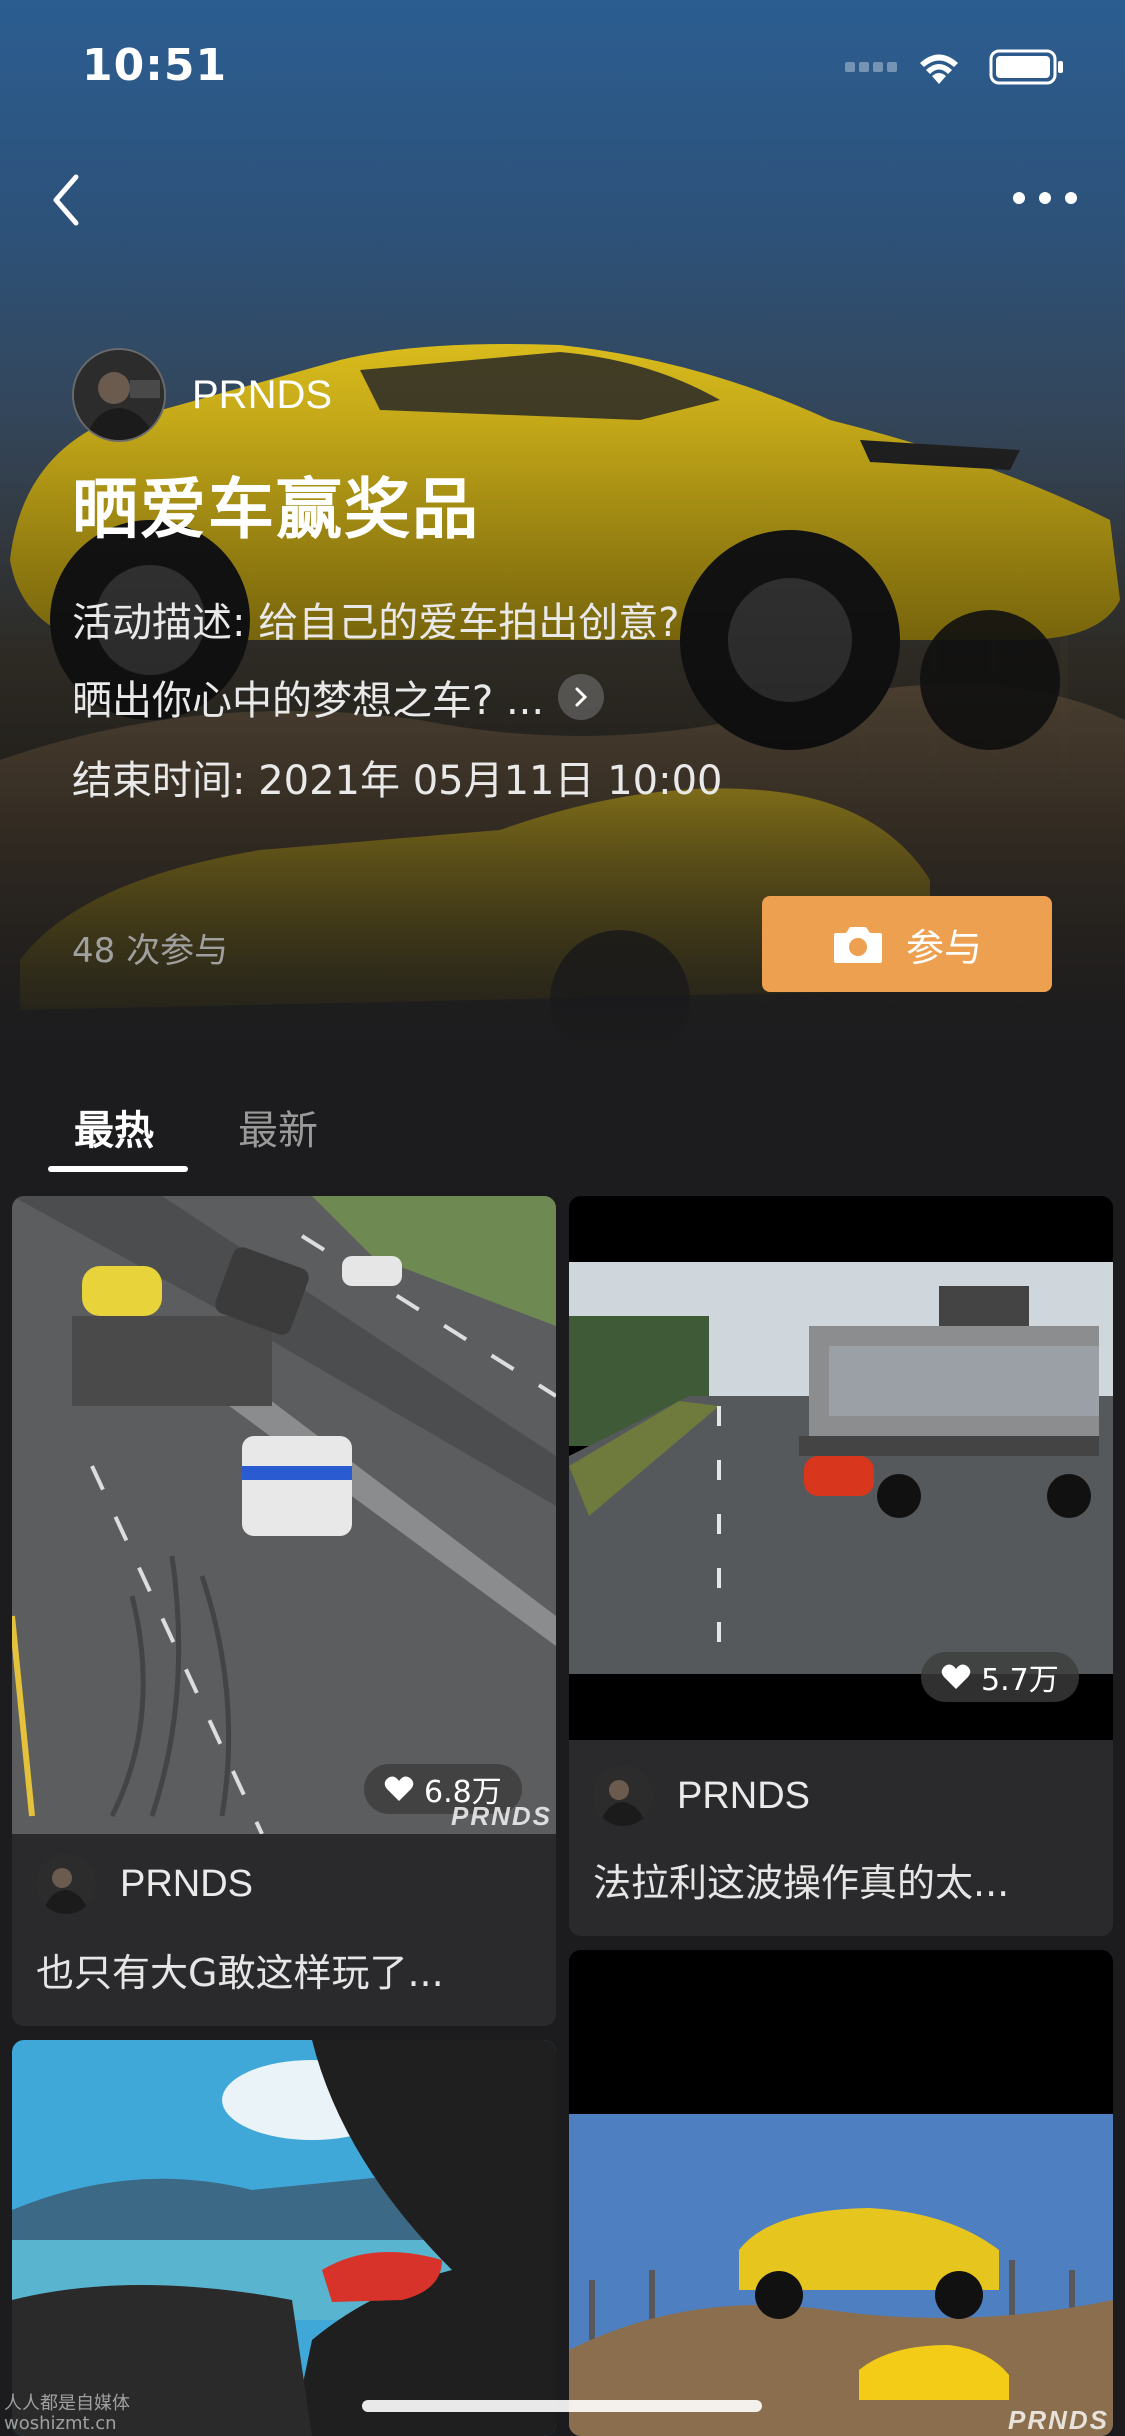 Image resolution: width=1125 pixels, height=2436 pixels. I want to click on site-watermark-line1: 人人都是自媒体, so click(67, 2403).